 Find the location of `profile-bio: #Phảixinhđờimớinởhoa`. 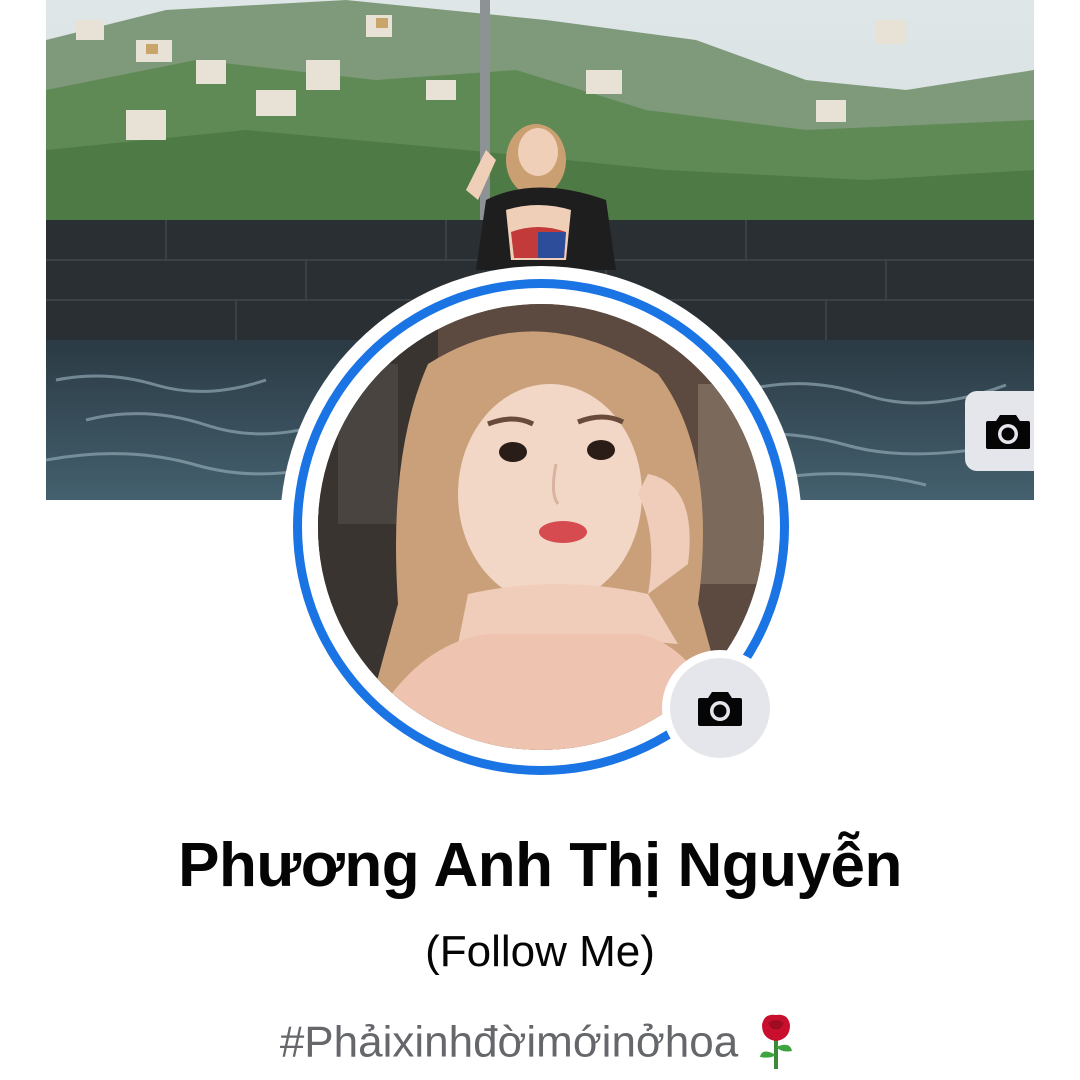

profile-bio: #Phảixinhđờimớinởhoa is located at coordinates (540, 1044).